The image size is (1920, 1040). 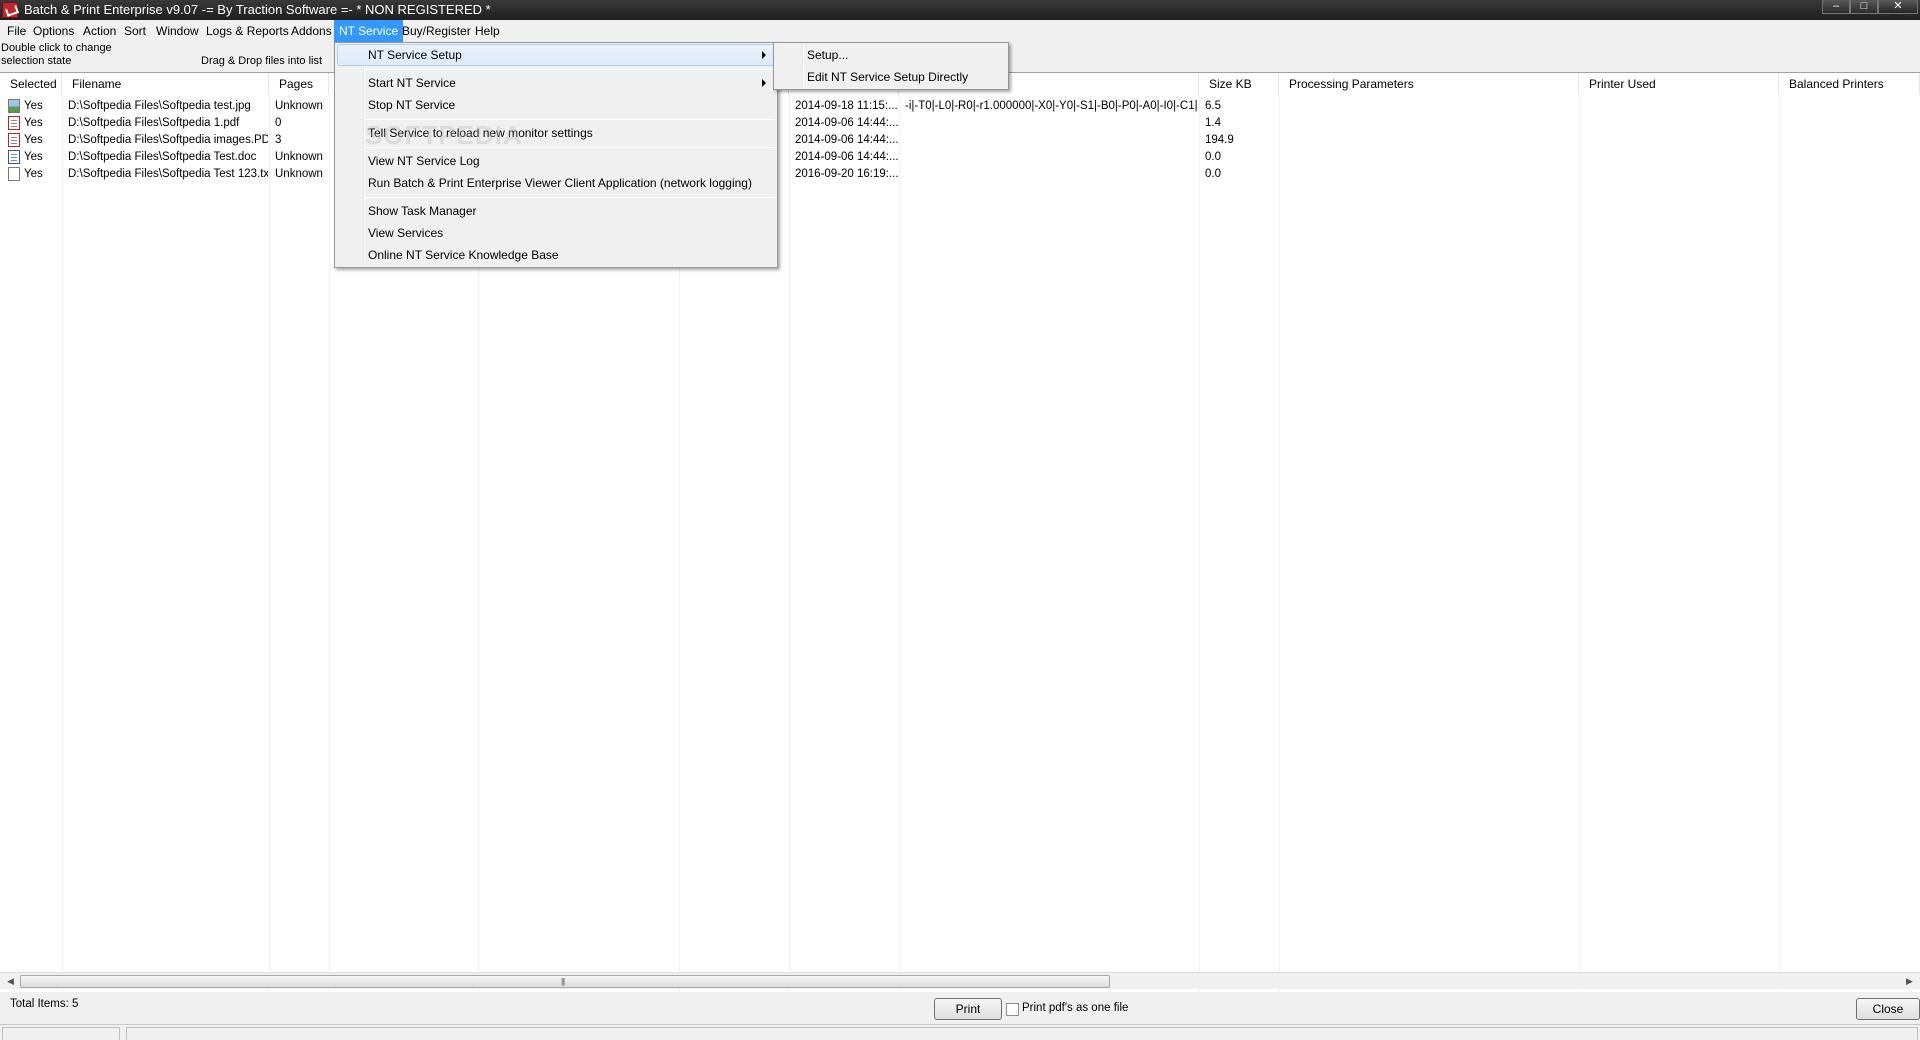 I want to click on menu-item-view-services: View Services, so click(x=556, y=233).